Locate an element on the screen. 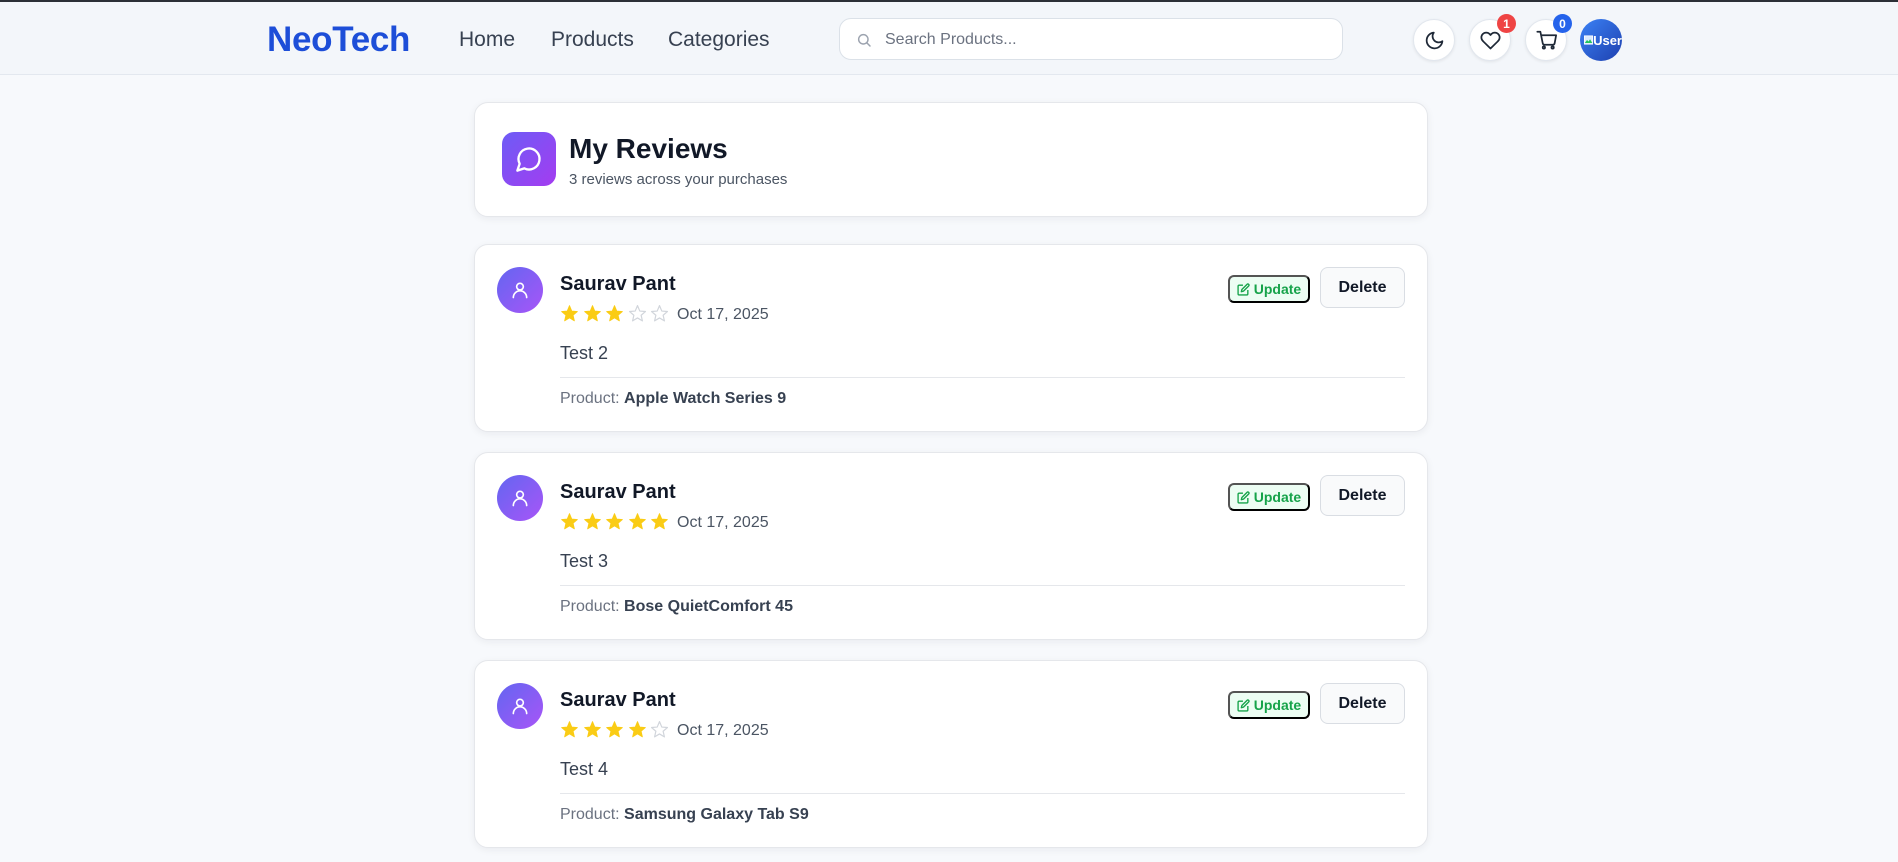 The image size is (1898, 862). page-subtitle: 3 reviews across your purchases is located at coordinates (678, 179).